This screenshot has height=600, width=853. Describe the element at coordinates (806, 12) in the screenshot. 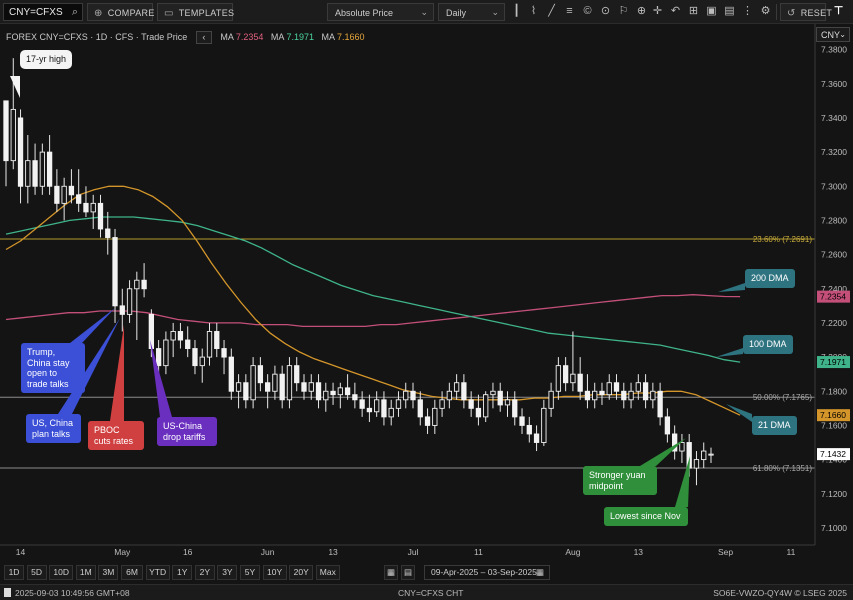

I see `reset-button: ↺ RESET` at that location.